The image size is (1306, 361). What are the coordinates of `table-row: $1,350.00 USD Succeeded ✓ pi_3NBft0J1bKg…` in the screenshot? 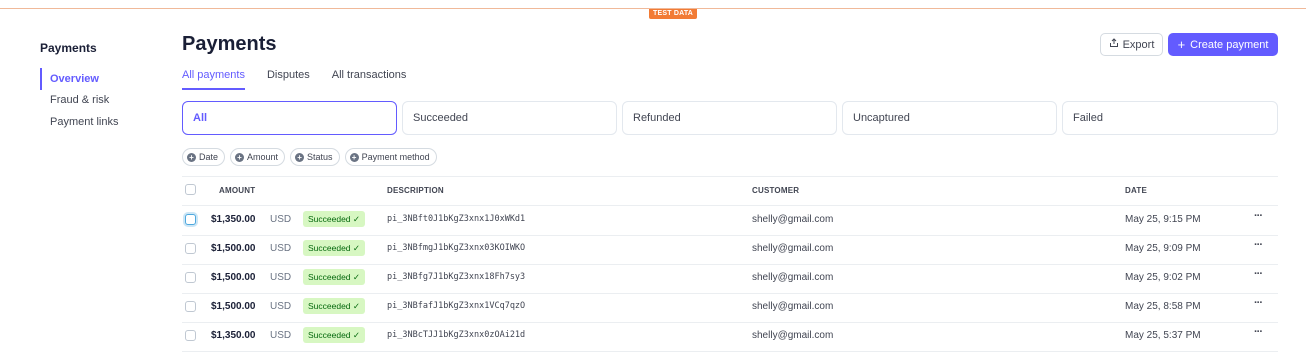 It's located at (730, 220).